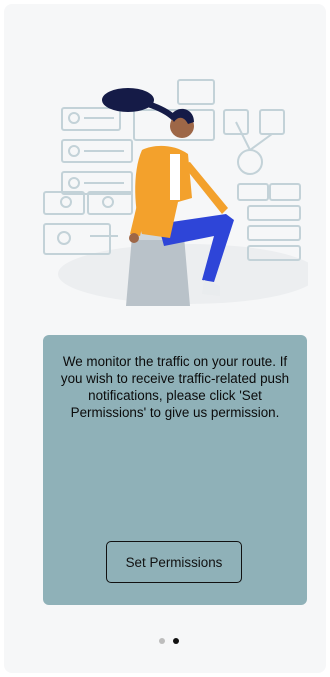 The width and height of the screenshot is (330, 677). What do you see at coordinates (167, 641) in the screenshot?
I see `page-indicator` at bounding box center [167, 641].